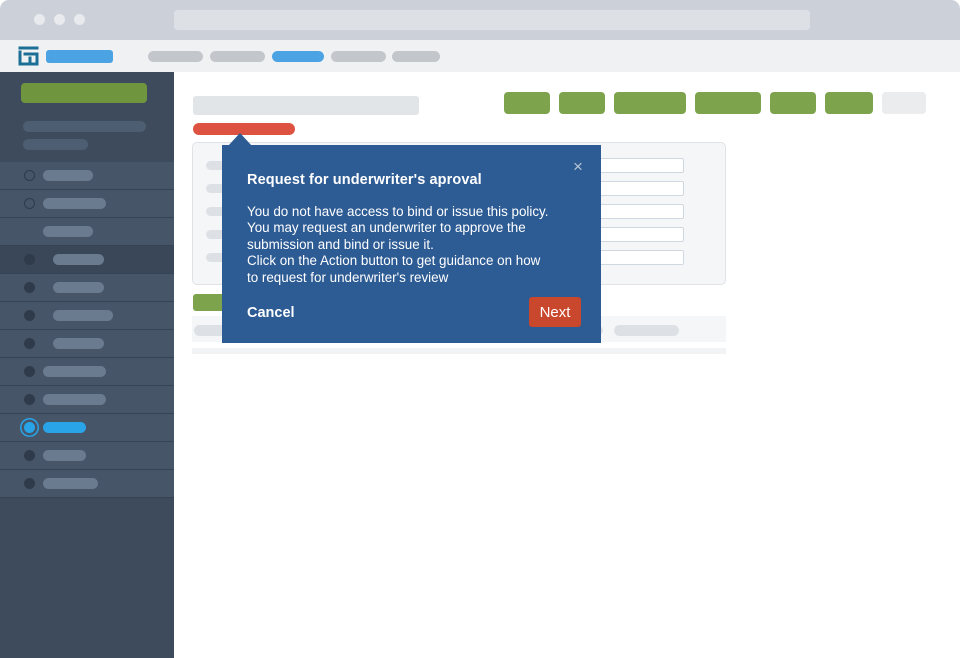  What do you see at coordinates (29, 315) in the screenshot?
I see `timeline-node-6-filled` at bounding box center [29, 315].